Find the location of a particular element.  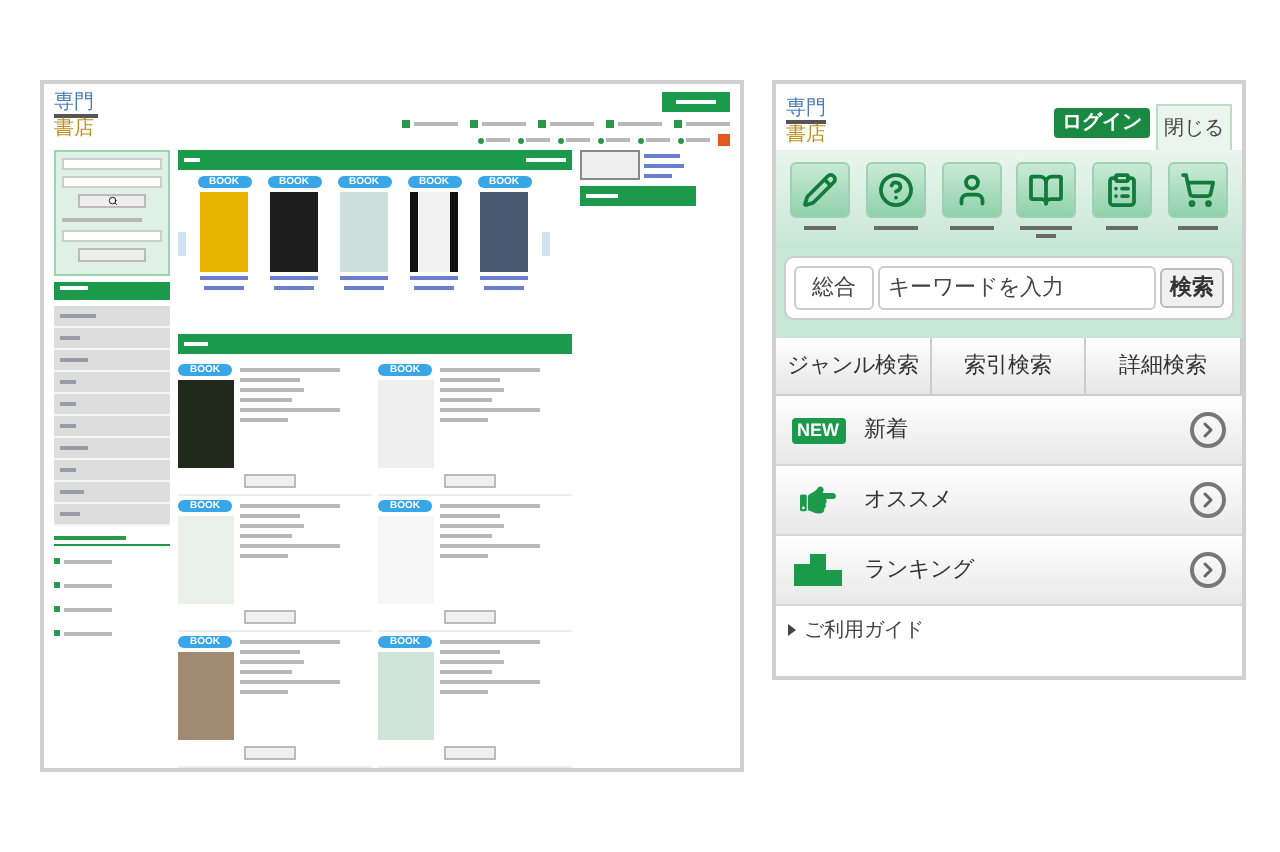

search-button is located at coordinates (112, 201).